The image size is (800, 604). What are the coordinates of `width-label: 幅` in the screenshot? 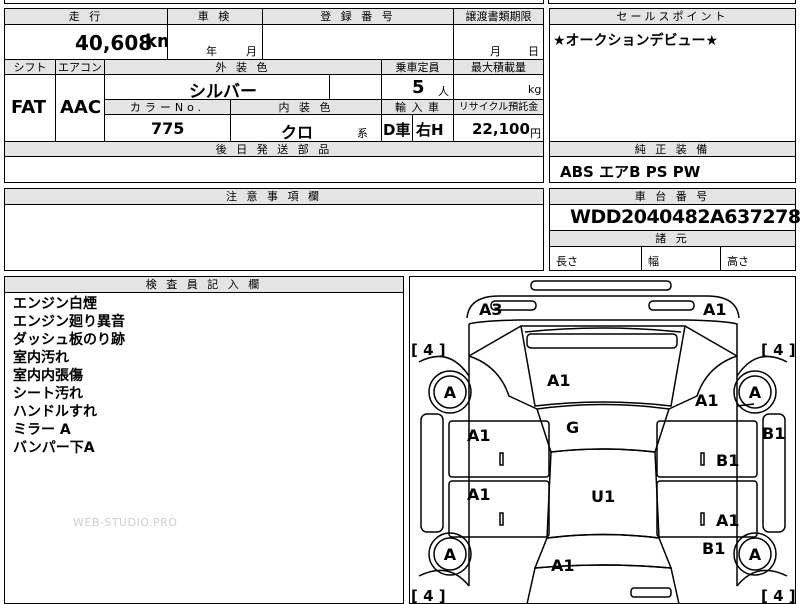 It's located at (653, 261).